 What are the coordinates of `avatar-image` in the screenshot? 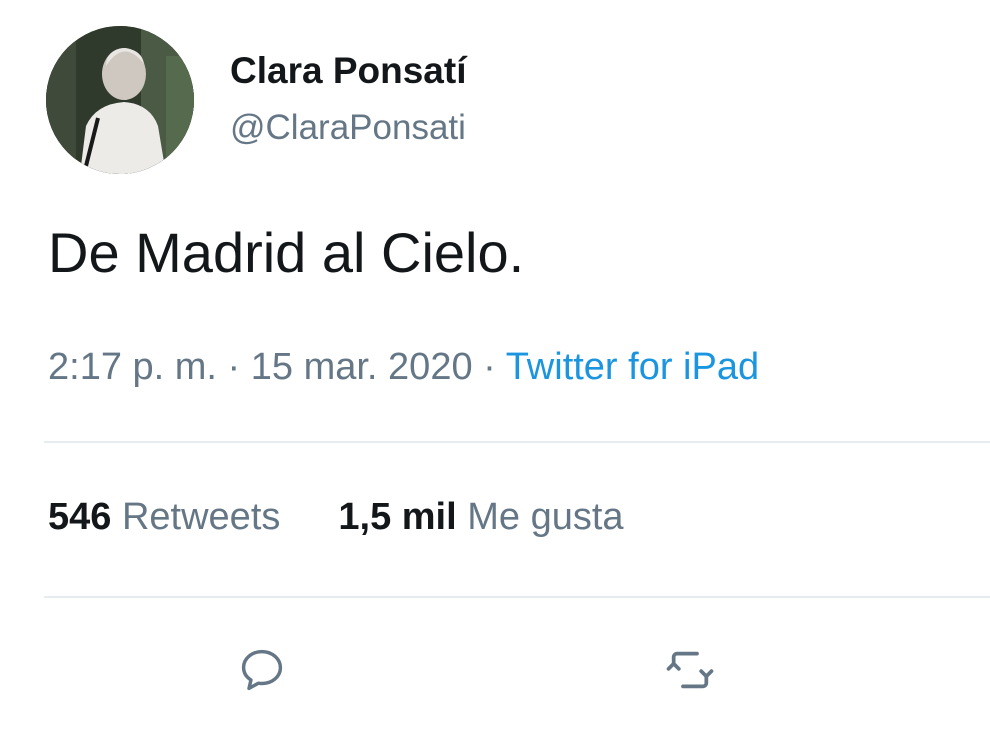 It's located at (120, 100).